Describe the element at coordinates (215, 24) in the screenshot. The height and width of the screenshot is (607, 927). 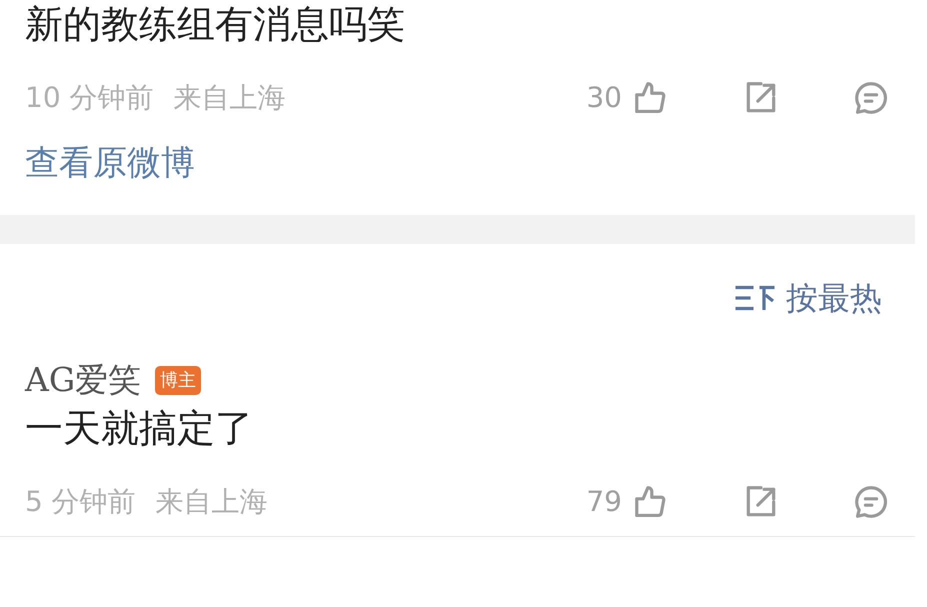
I see `comment-text: 新的教练组有消息吗笑` at that location.